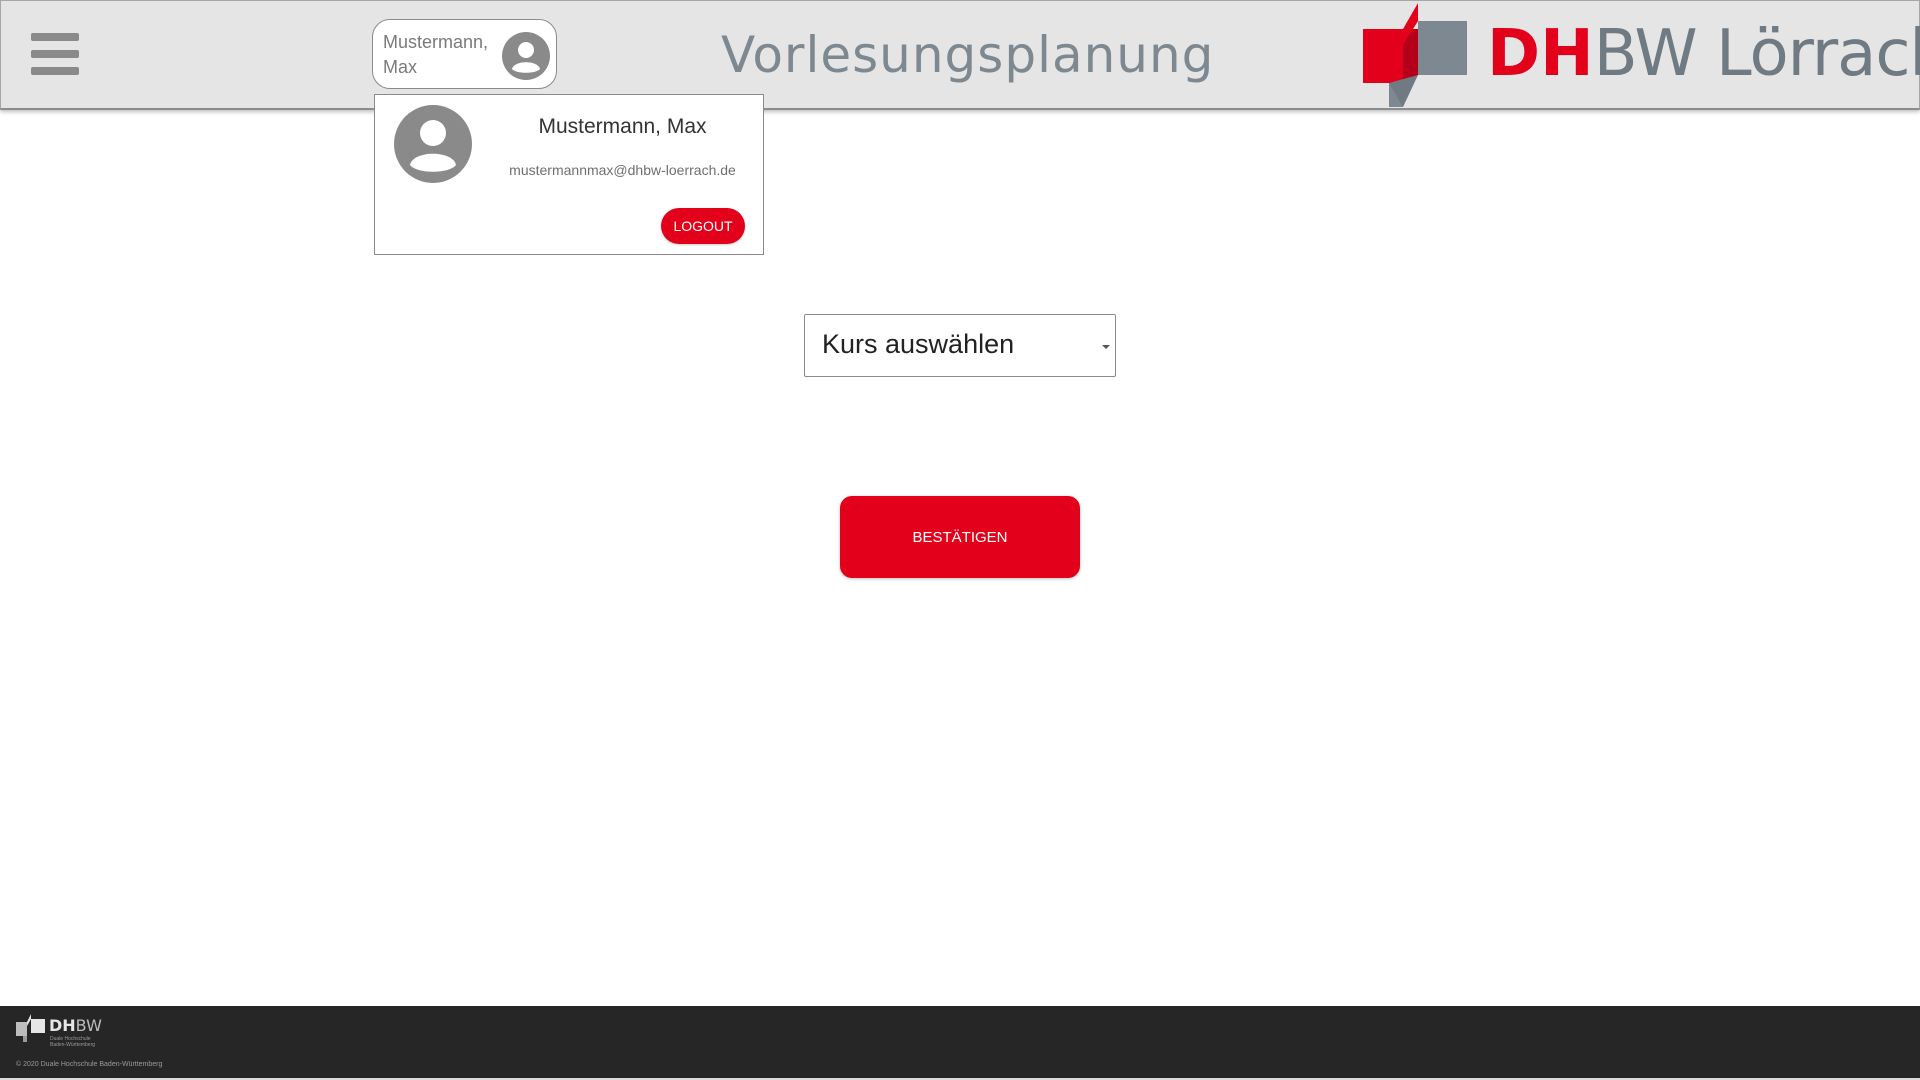 The height and width of the screenshot is (1080, 1920). I want to click on brand-name: DHBW Lörrach, so click(1703, 54).